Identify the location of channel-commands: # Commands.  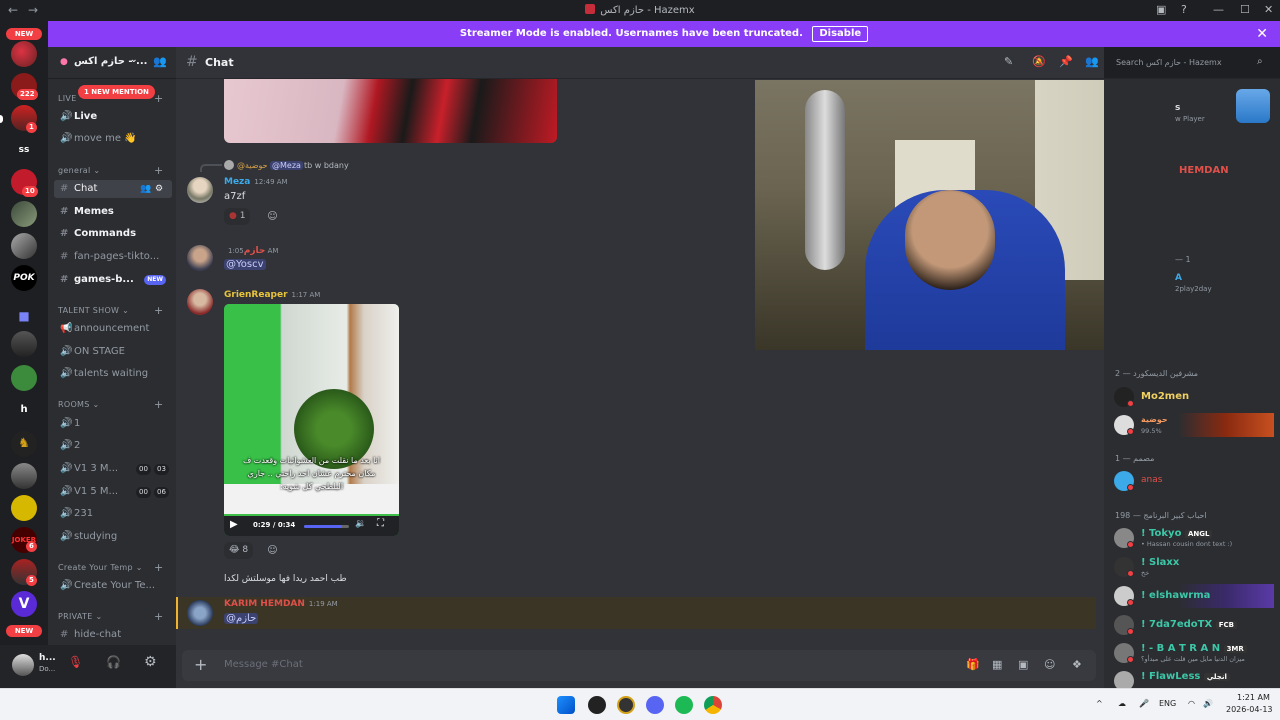
(113, 234).